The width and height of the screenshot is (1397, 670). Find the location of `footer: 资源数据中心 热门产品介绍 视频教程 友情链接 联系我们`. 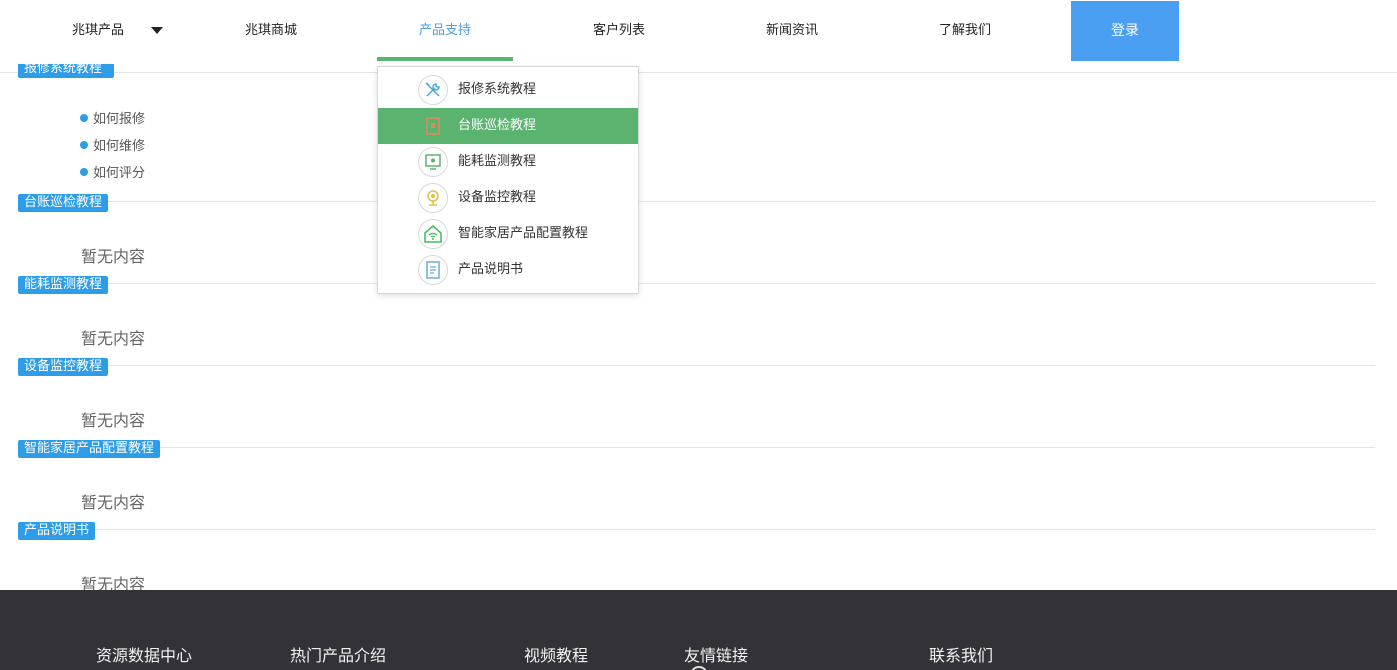

footer: 资源数据中心 热门产品介绍 视频教程 友情链接 联系我们 is located at coordinates (698, 630).